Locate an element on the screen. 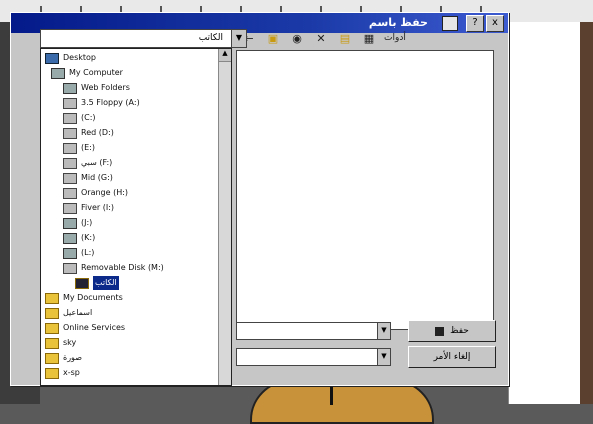 This screenshot has width=593, height=424. list-item: Orange (H:) is located at coordinates (95, 193).